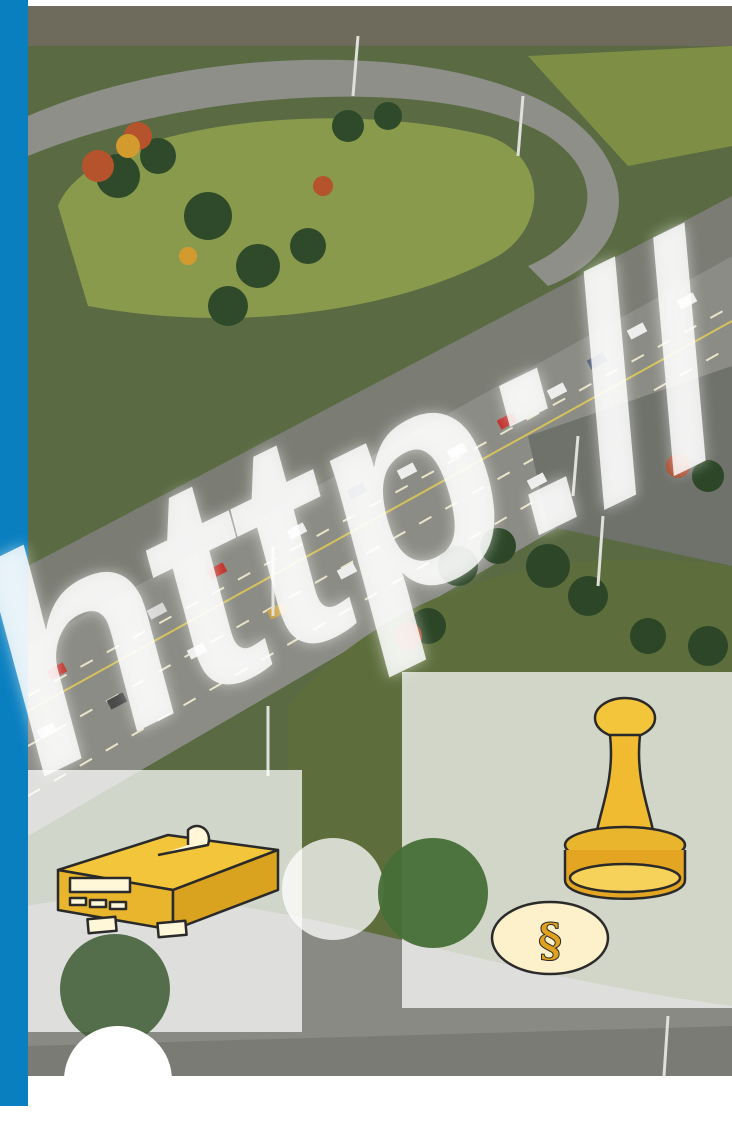 Image resolution: width=732 pixels, height=1134 pixels. I want to click on card-terminal-icon, so click(168, 881).